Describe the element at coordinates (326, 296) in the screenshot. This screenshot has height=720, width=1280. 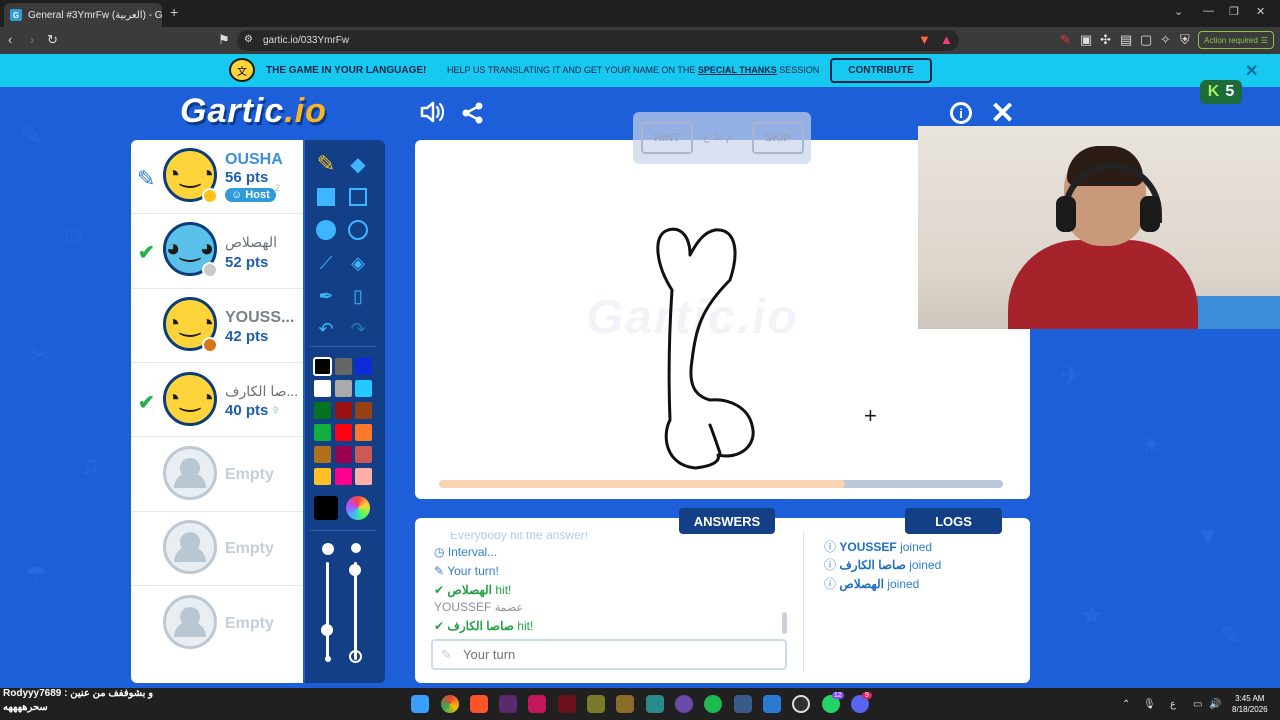
I see `eyedropper-tool-icon: ✒` at that location.